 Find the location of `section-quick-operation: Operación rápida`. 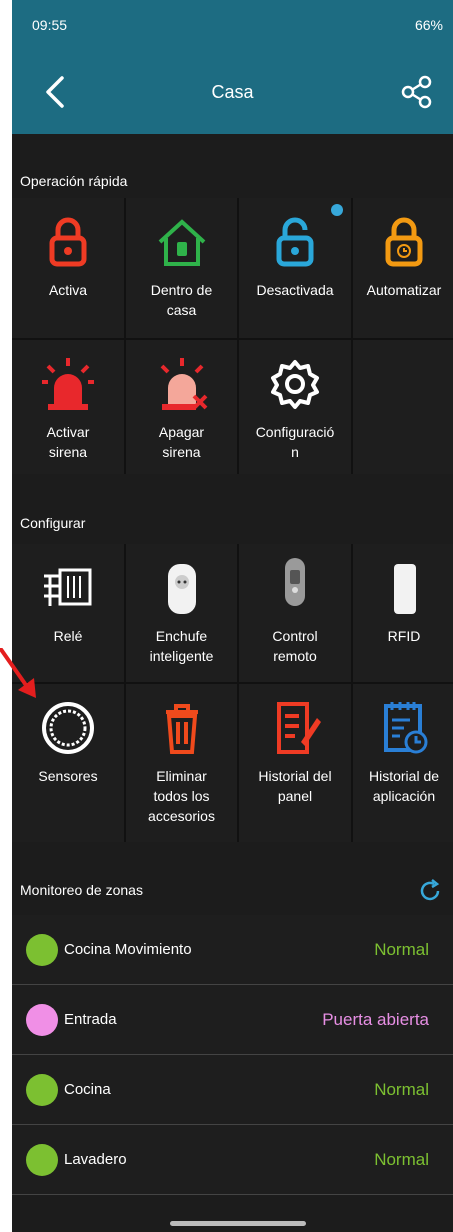

section-quick-operation: Operación rápida is located at coordinates (74, 181).